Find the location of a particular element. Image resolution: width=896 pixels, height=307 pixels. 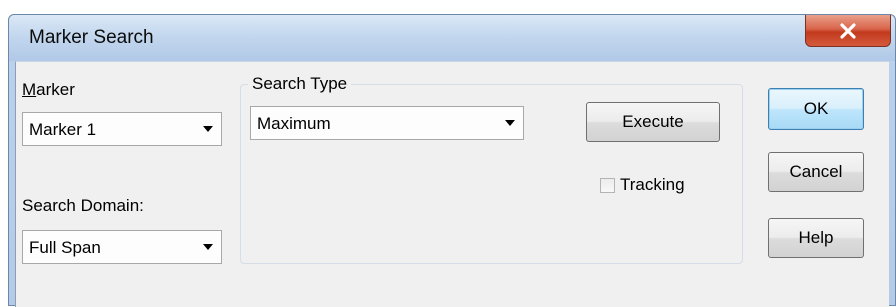

search-type-group-label: Search Type is located at coordinates (300, 84).